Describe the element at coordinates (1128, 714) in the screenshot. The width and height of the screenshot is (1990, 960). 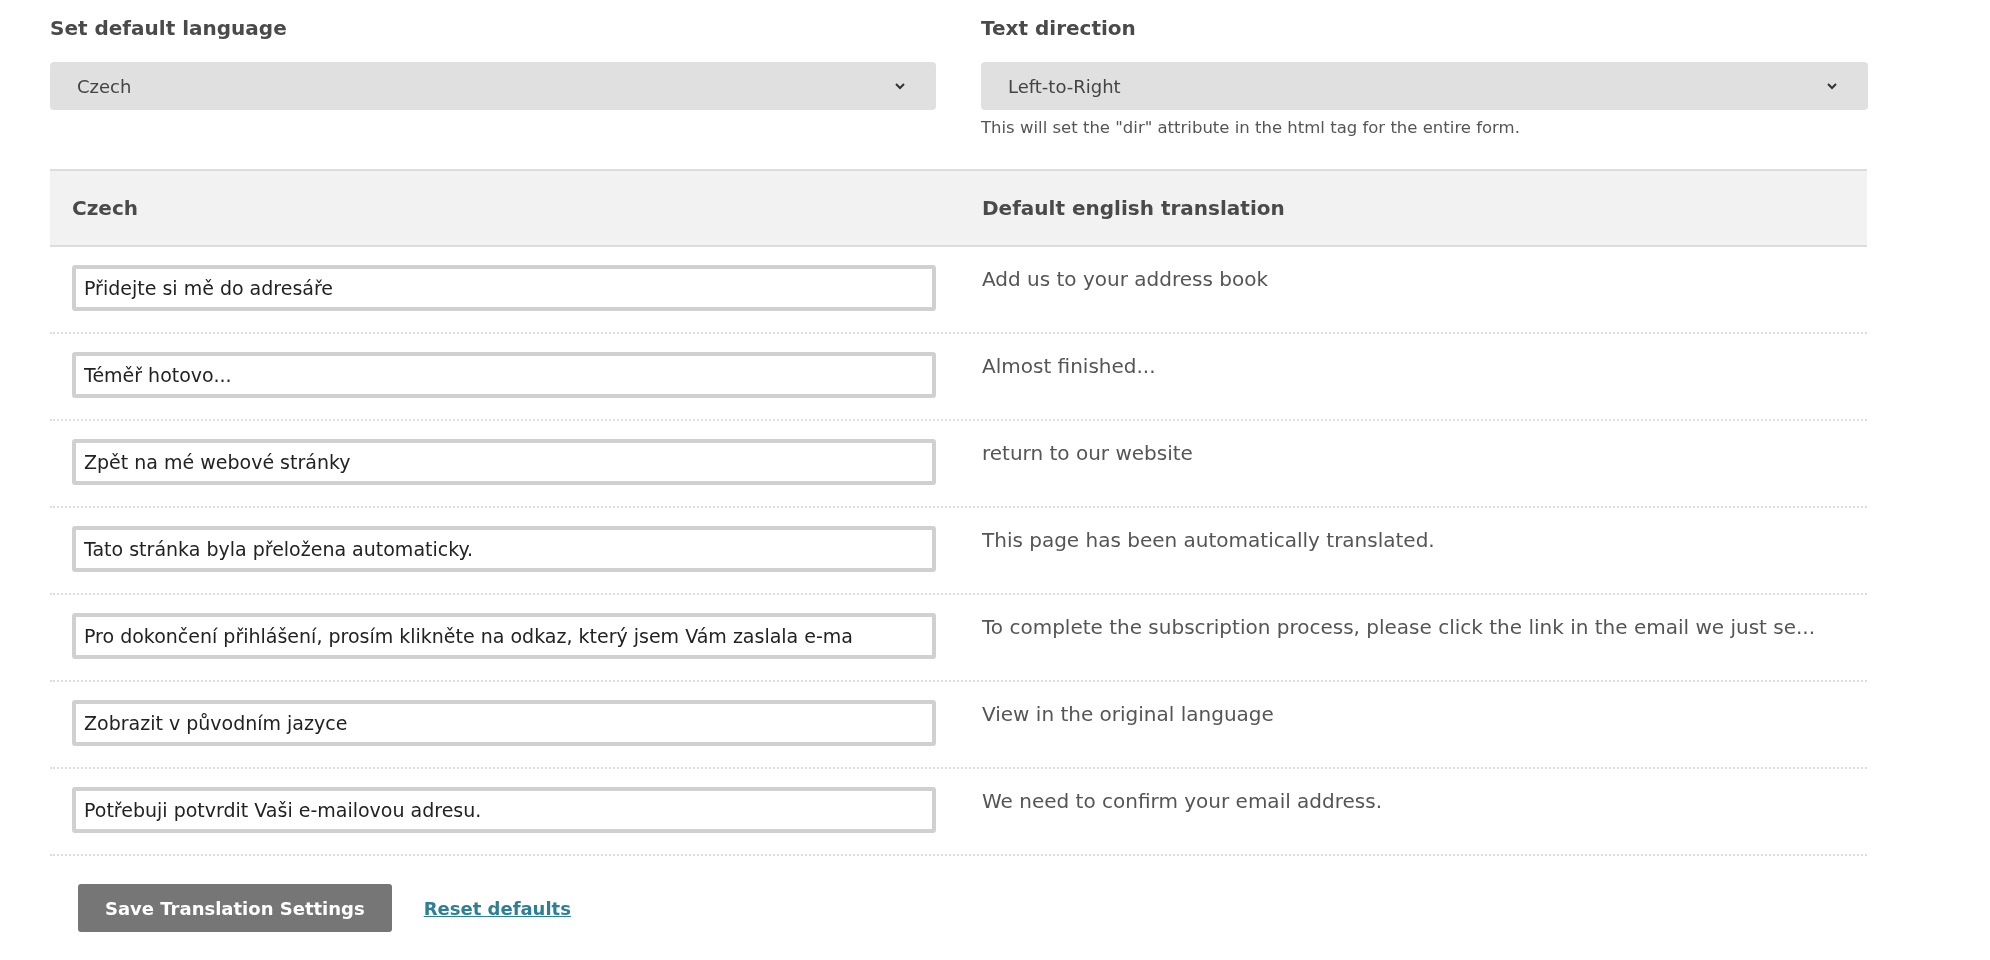
I see `table-cell-text: View in the original language` at that location.